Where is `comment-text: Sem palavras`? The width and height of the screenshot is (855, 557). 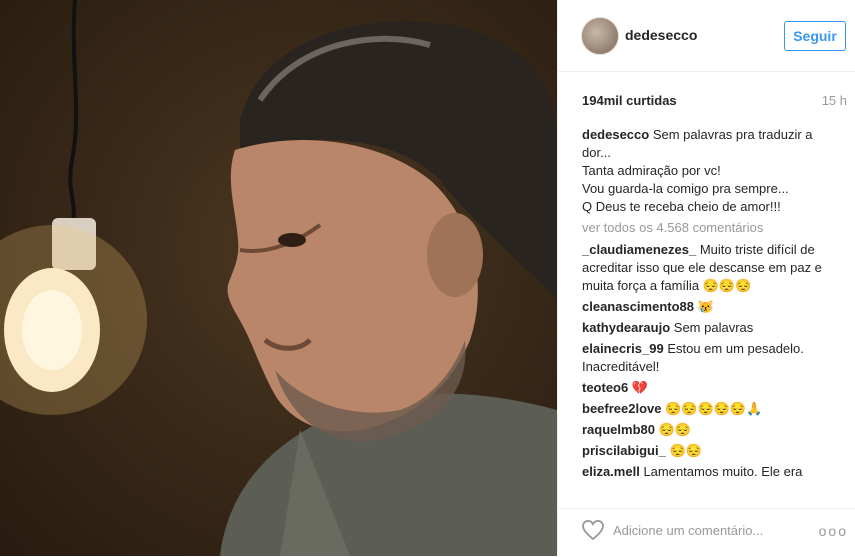 comment-text: Sem palavras is located at coordinates (713, 327).